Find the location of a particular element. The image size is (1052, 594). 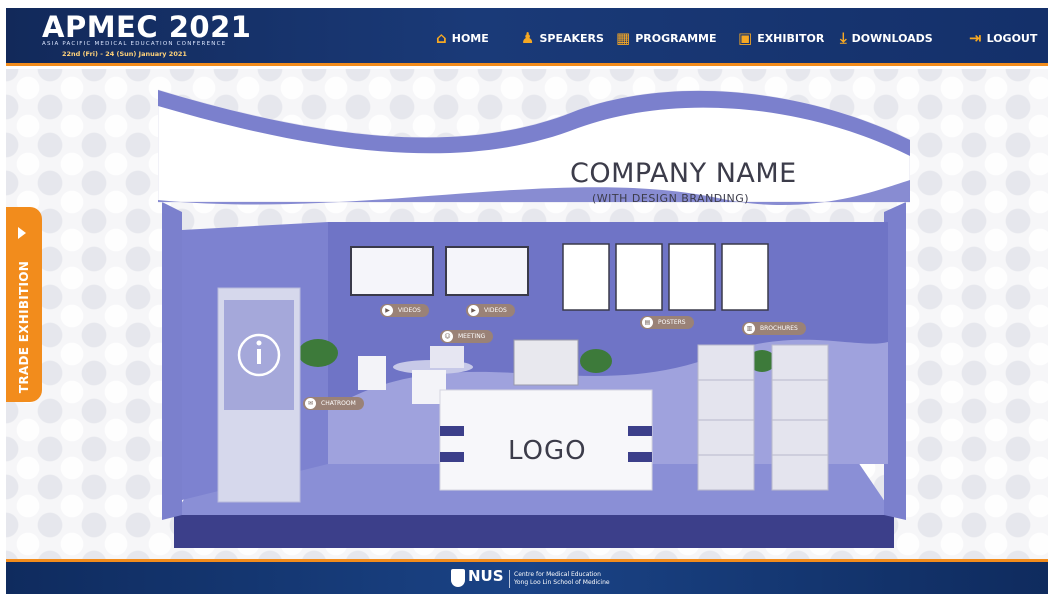

meeting-icon: ☺ is located at coordinates (447, 336).